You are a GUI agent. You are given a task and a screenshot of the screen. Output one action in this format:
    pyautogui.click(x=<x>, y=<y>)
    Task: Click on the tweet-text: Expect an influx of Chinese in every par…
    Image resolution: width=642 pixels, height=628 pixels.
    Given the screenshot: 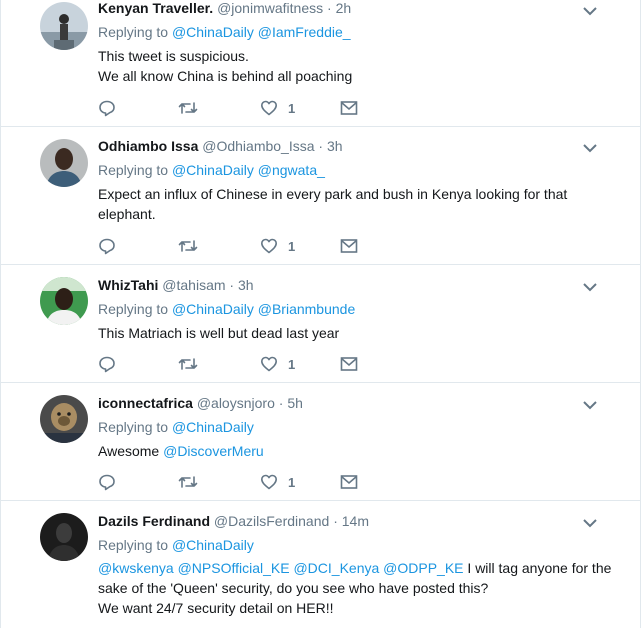 What is the action you would take?
    pyautogui.click(x=343, y=204)
    